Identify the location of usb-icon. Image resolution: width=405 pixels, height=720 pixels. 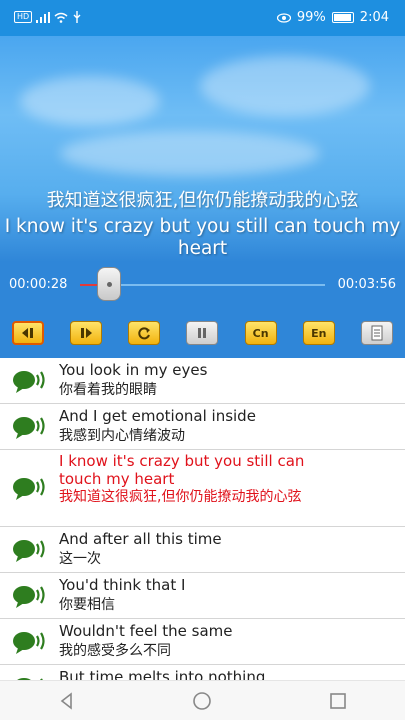
(77, 17).